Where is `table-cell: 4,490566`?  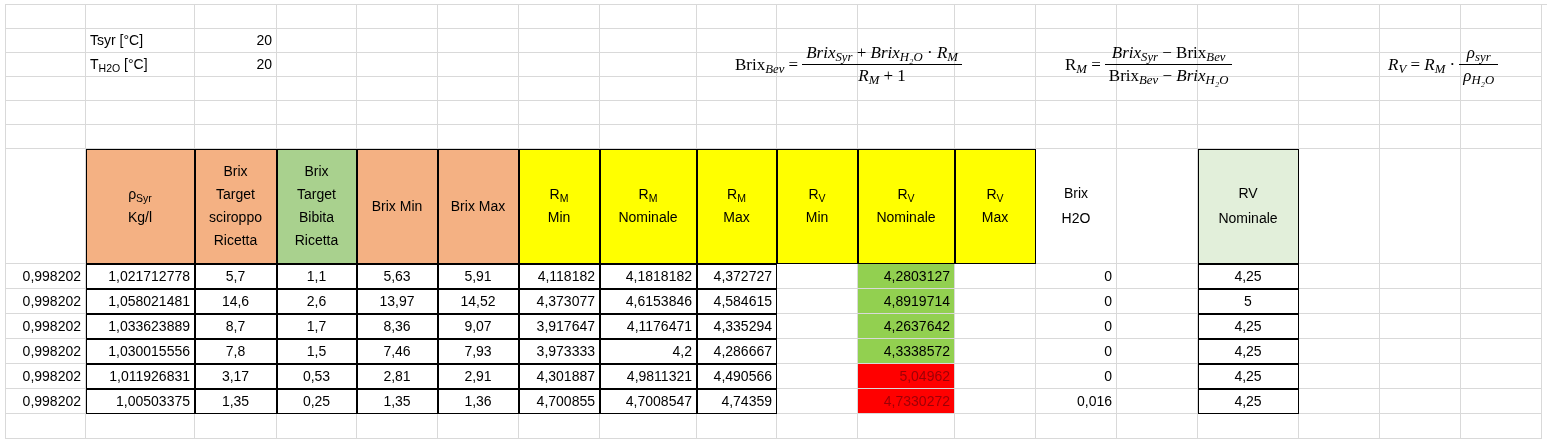
table-cell: 4,490566 is located at coordinates (737, 376).